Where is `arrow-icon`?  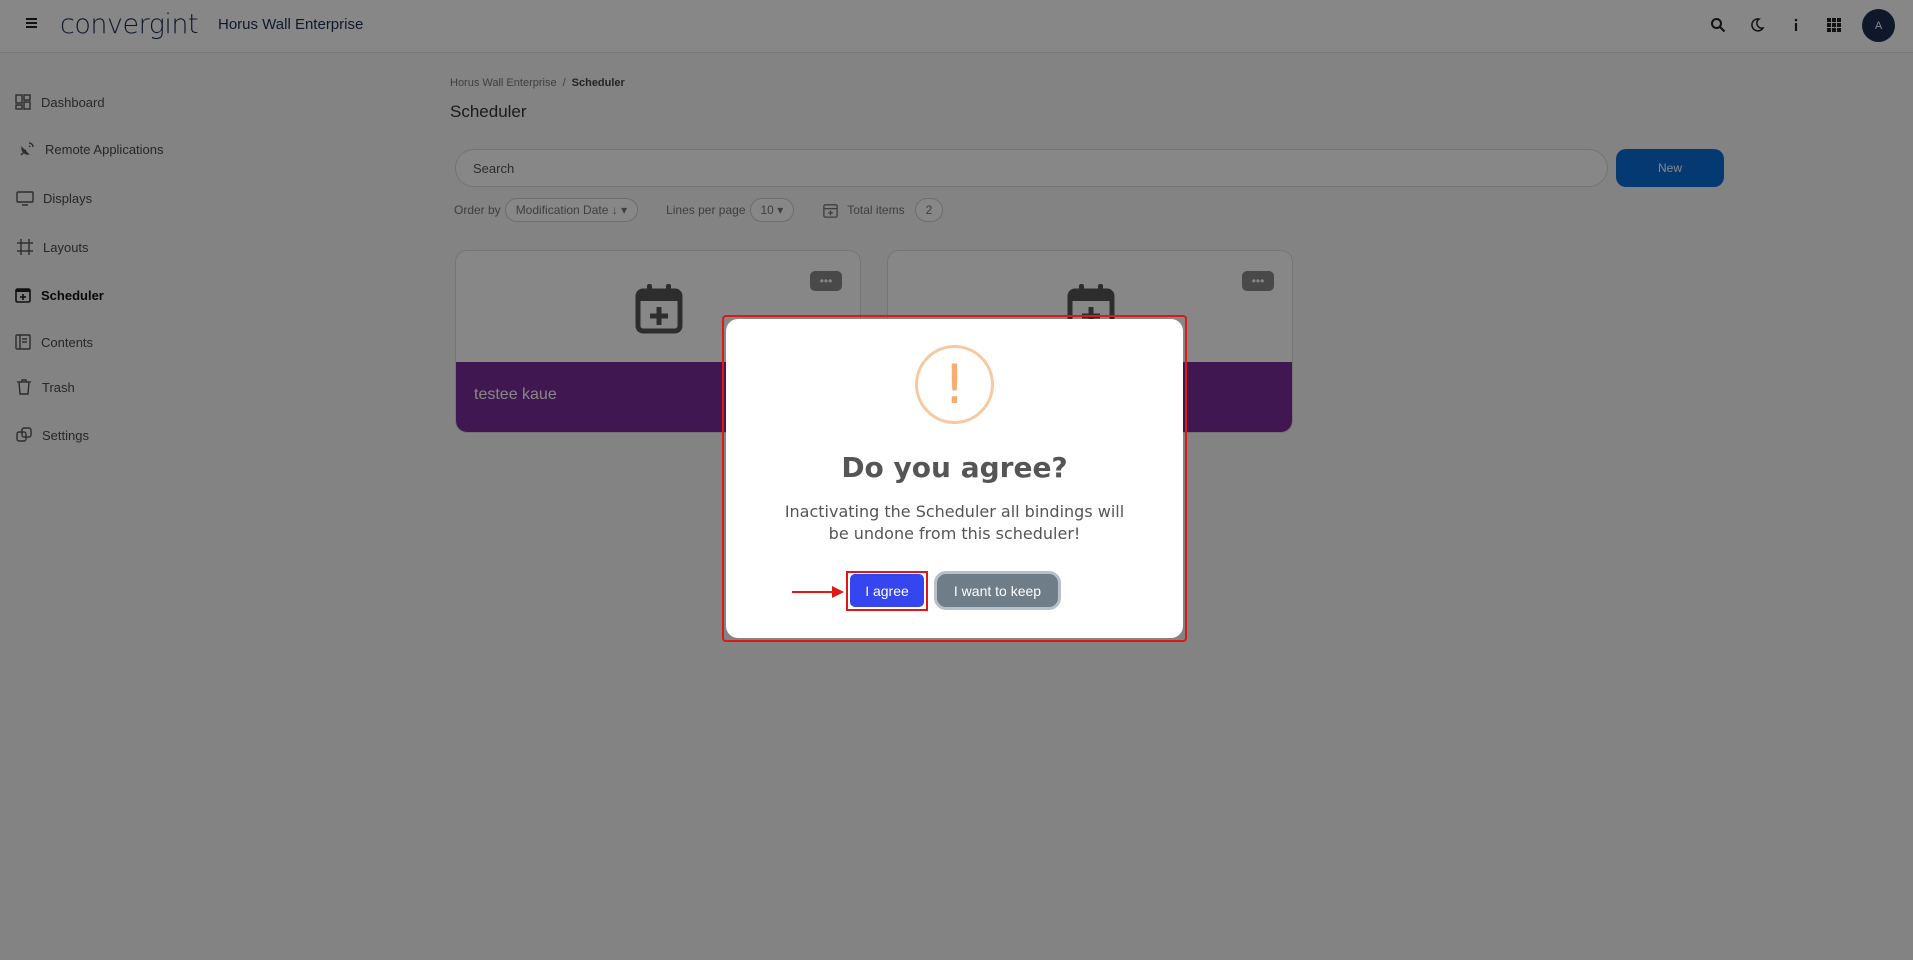 arrow-icon is located at coordinates (818, 592).